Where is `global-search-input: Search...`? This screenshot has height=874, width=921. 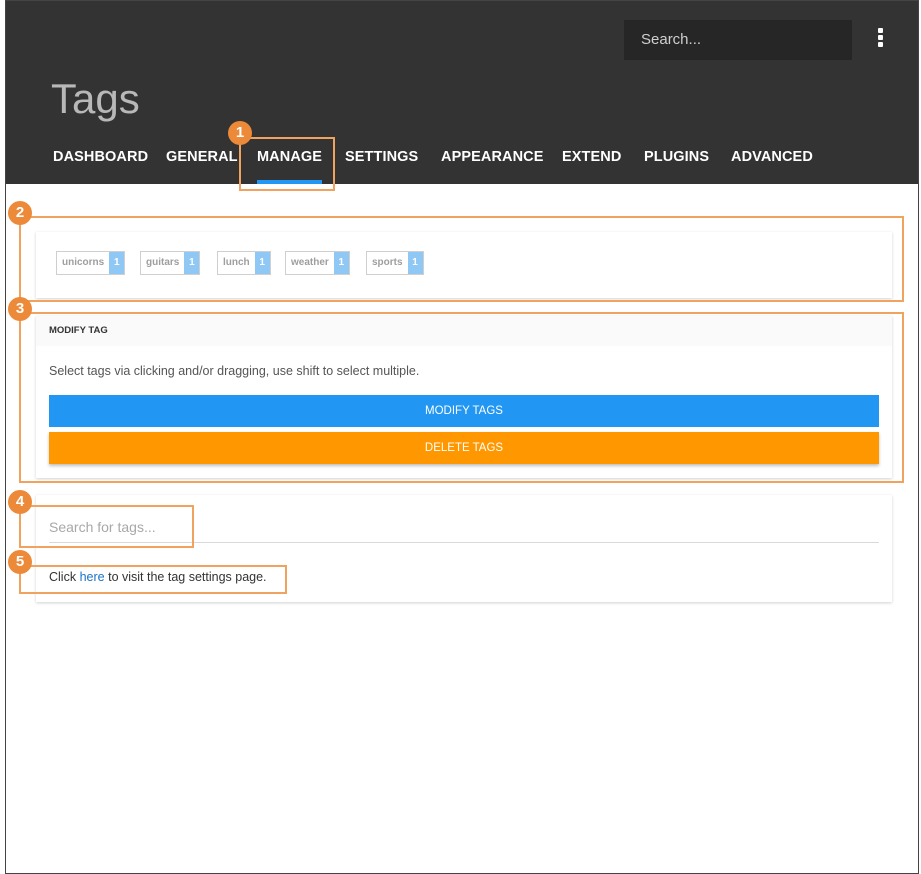
global-search-input: Search... is located at coordinates (738, 40).